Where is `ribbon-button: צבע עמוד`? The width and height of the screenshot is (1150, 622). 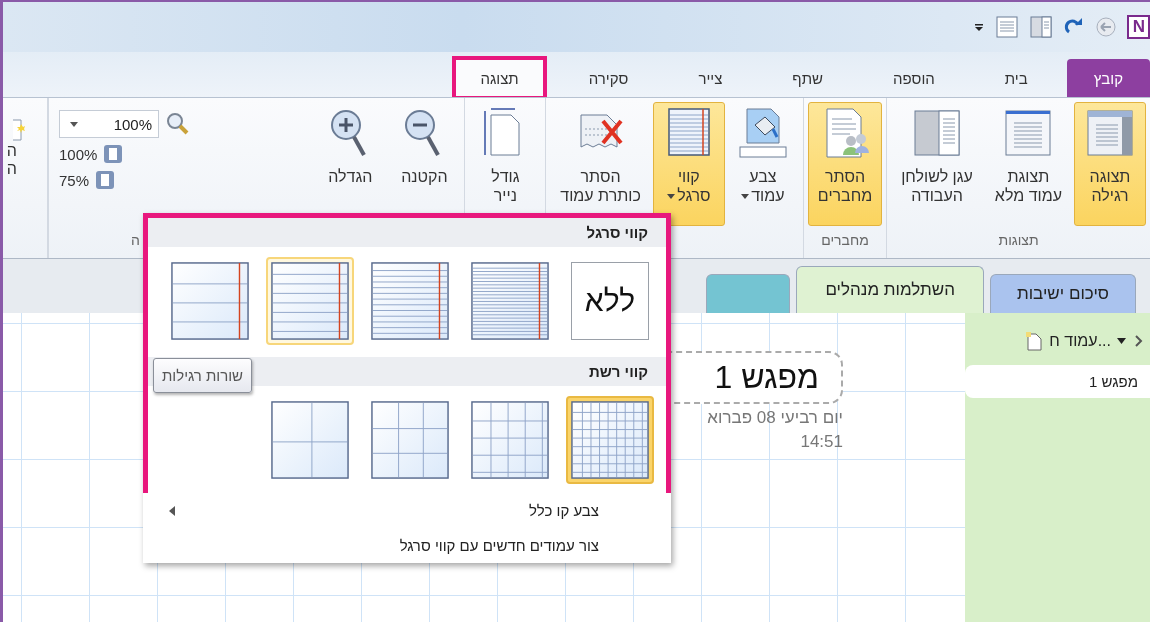 ribbon-button: צבע עמוד is located at coordinates (762, 164).